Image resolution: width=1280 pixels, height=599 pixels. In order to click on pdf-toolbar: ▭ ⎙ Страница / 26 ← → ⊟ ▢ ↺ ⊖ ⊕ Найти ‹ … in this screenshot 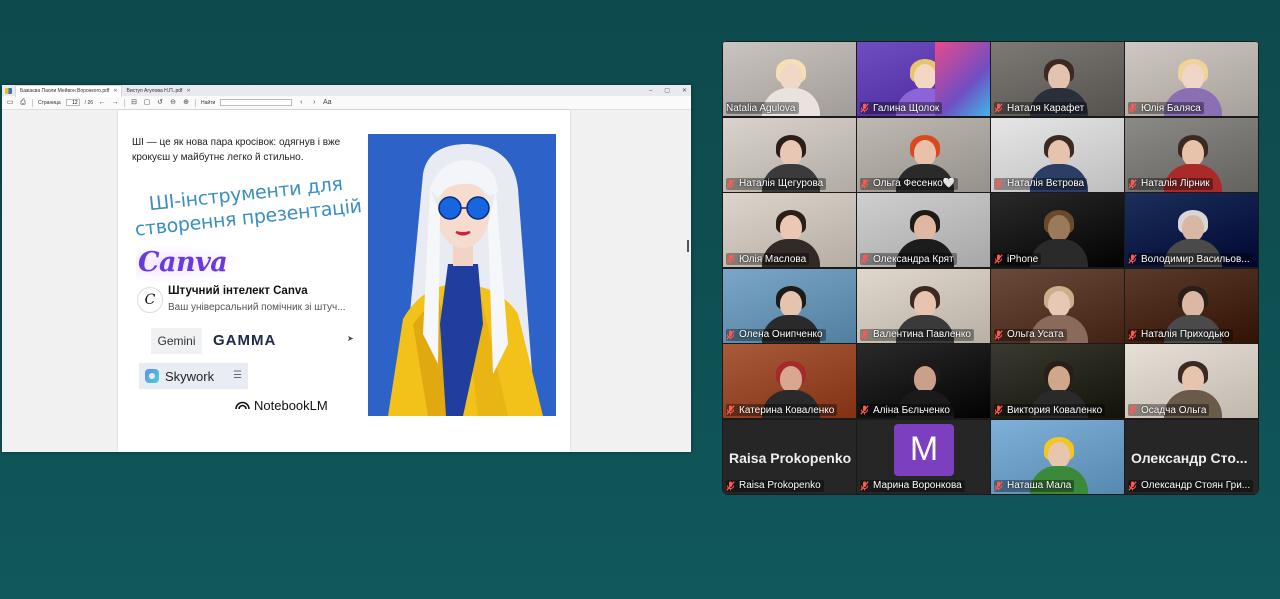, I will do `click(346, 103)`.